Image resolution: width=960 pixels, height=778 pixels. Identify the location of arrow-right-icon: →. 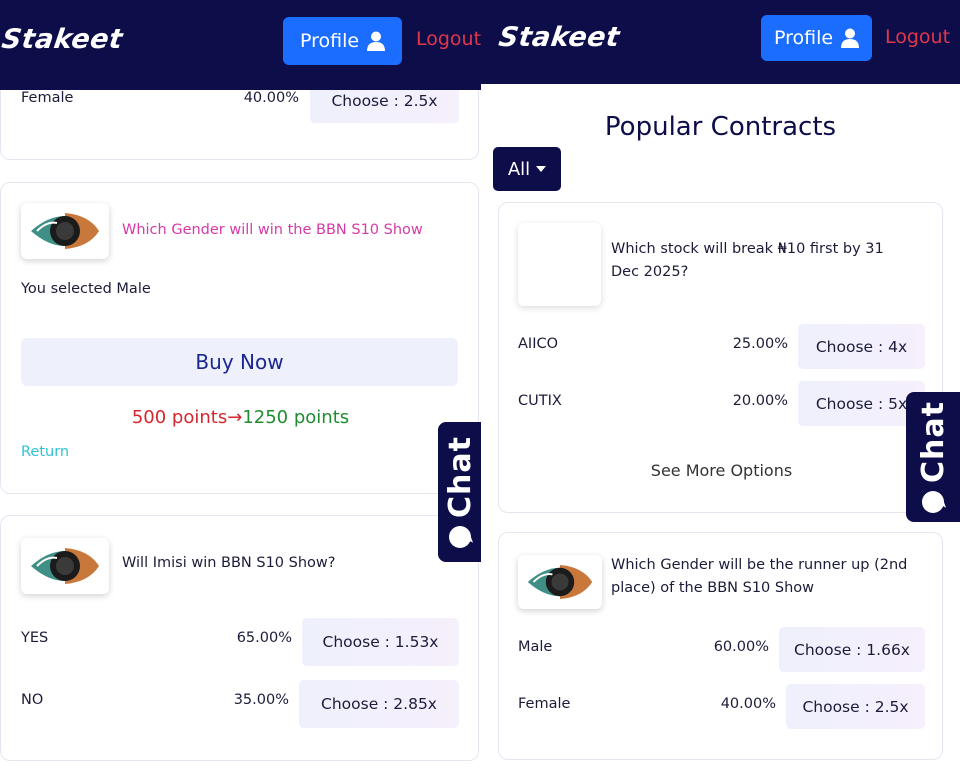
(235, 417).